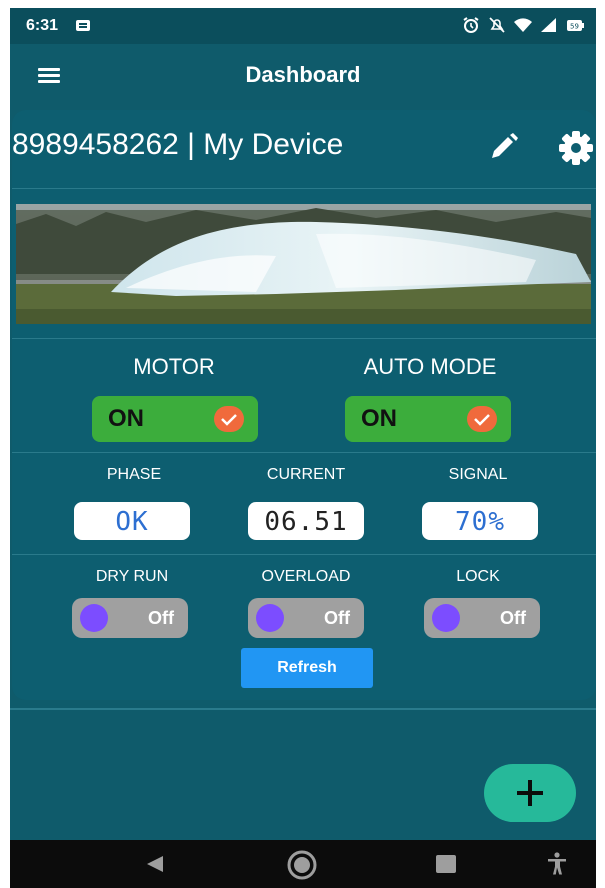 This screenshot has width=605, height=888. What do you see at coordinates (174, 366) in the screenshot?
I see `motor-label: MOTOR` at bounding box center [174, 366].